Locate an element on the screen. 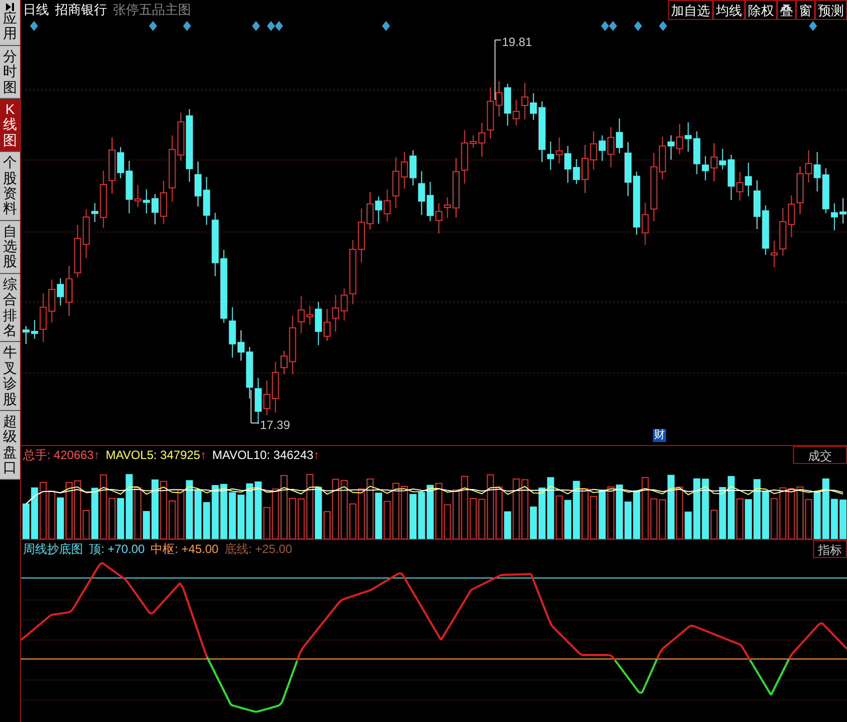 The height and width of the screenshot is (722, 847). indicator-legend: 顶: +70.00 is located at coordinates (117, 549).